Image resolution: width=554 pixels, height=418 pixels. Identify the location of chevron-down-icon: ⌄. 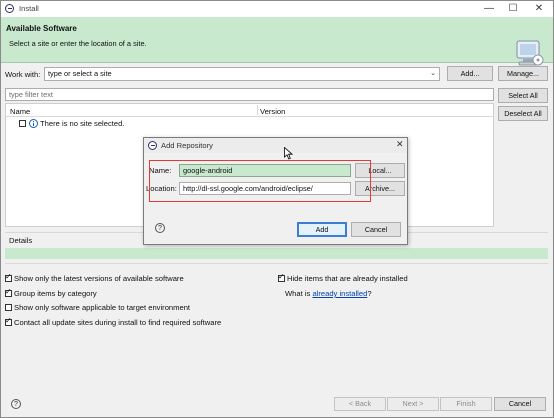
(433, 74).